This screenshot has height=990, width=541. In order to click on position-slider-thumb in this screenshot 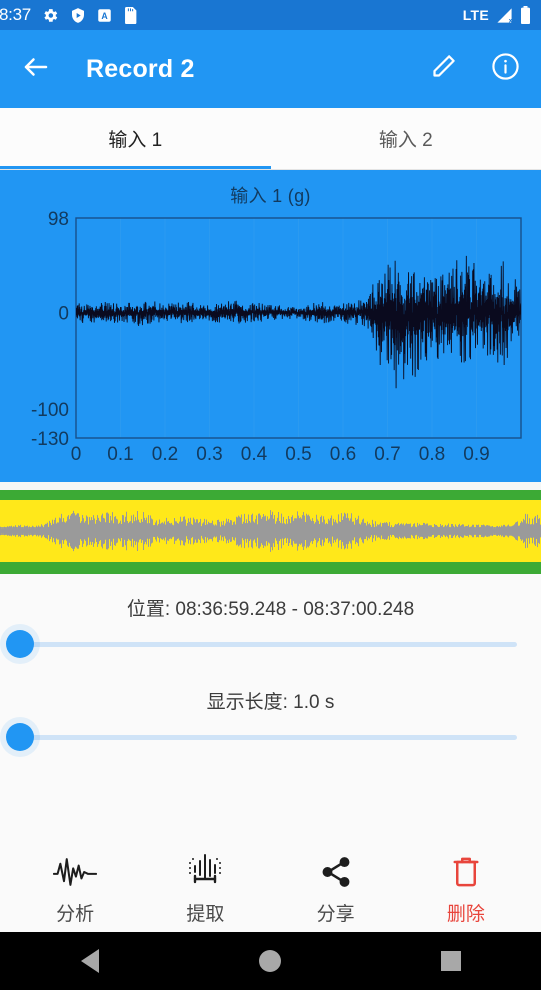, I will do `click(20, 644)`.